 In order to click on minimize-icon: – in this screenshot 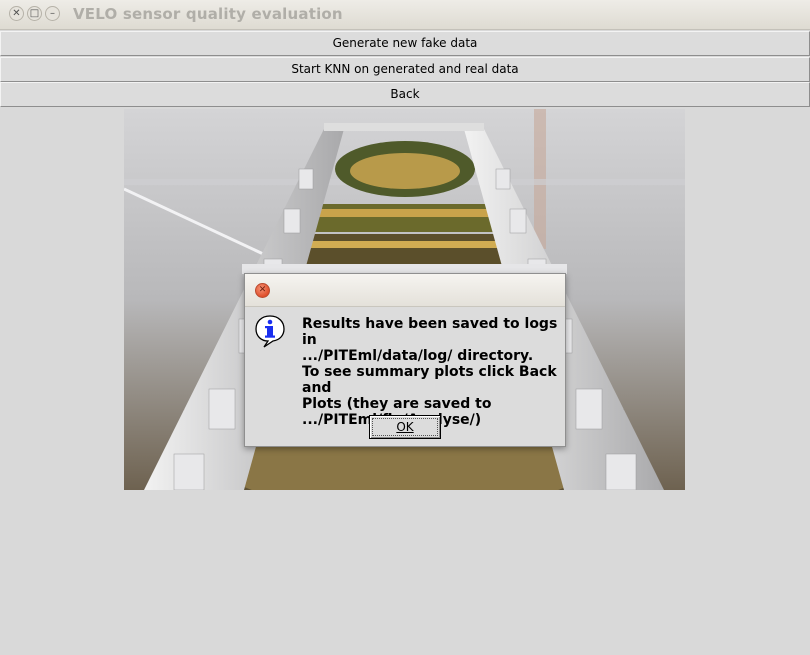, I will do `click(52, 13)`.